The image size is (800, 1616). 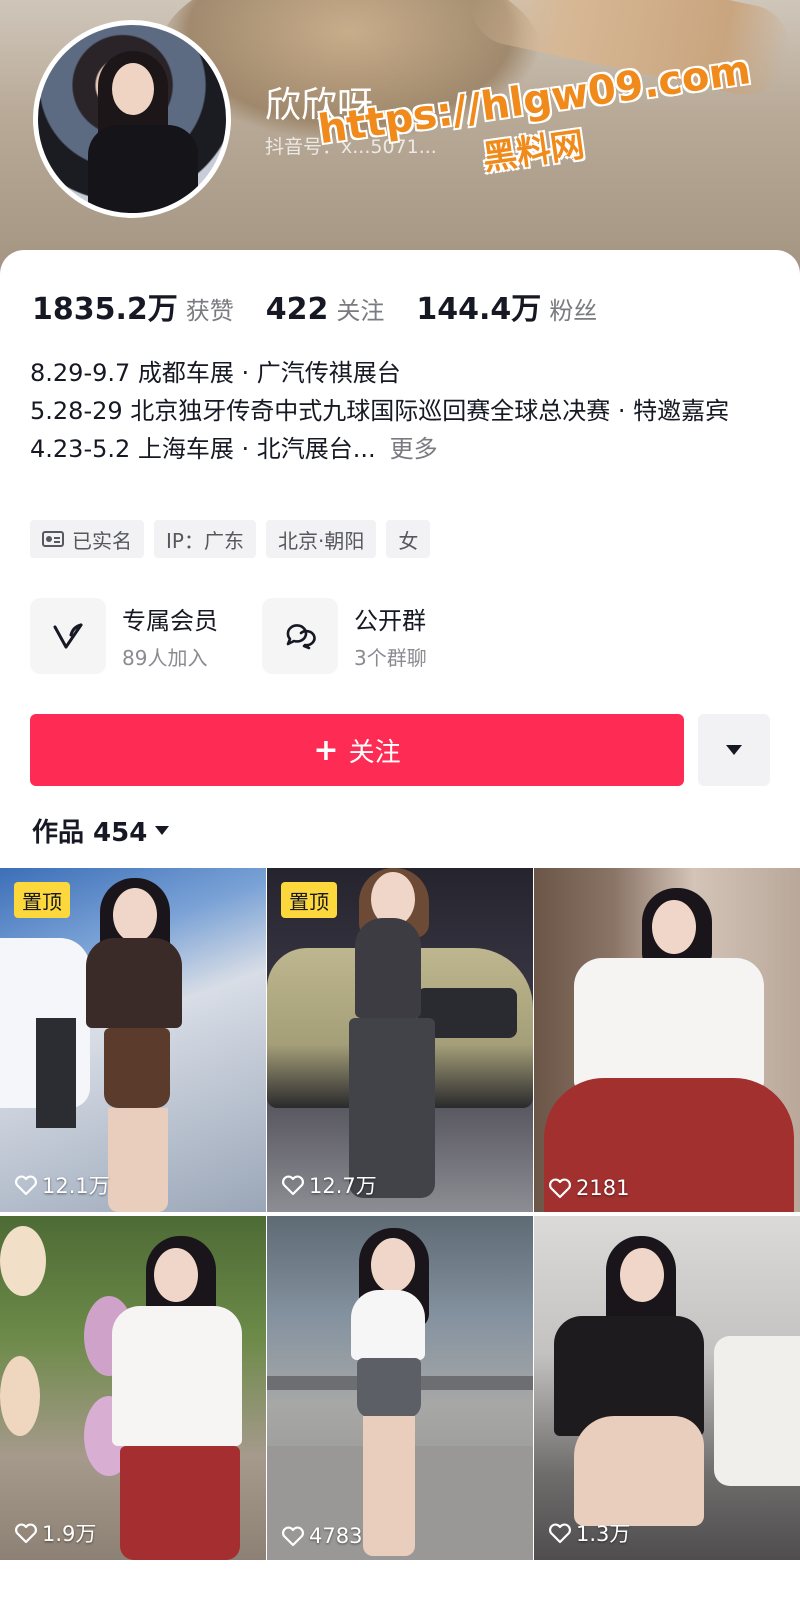 I want to click on feature-subtitle: 3个群聊, so click(x=390, y=658).